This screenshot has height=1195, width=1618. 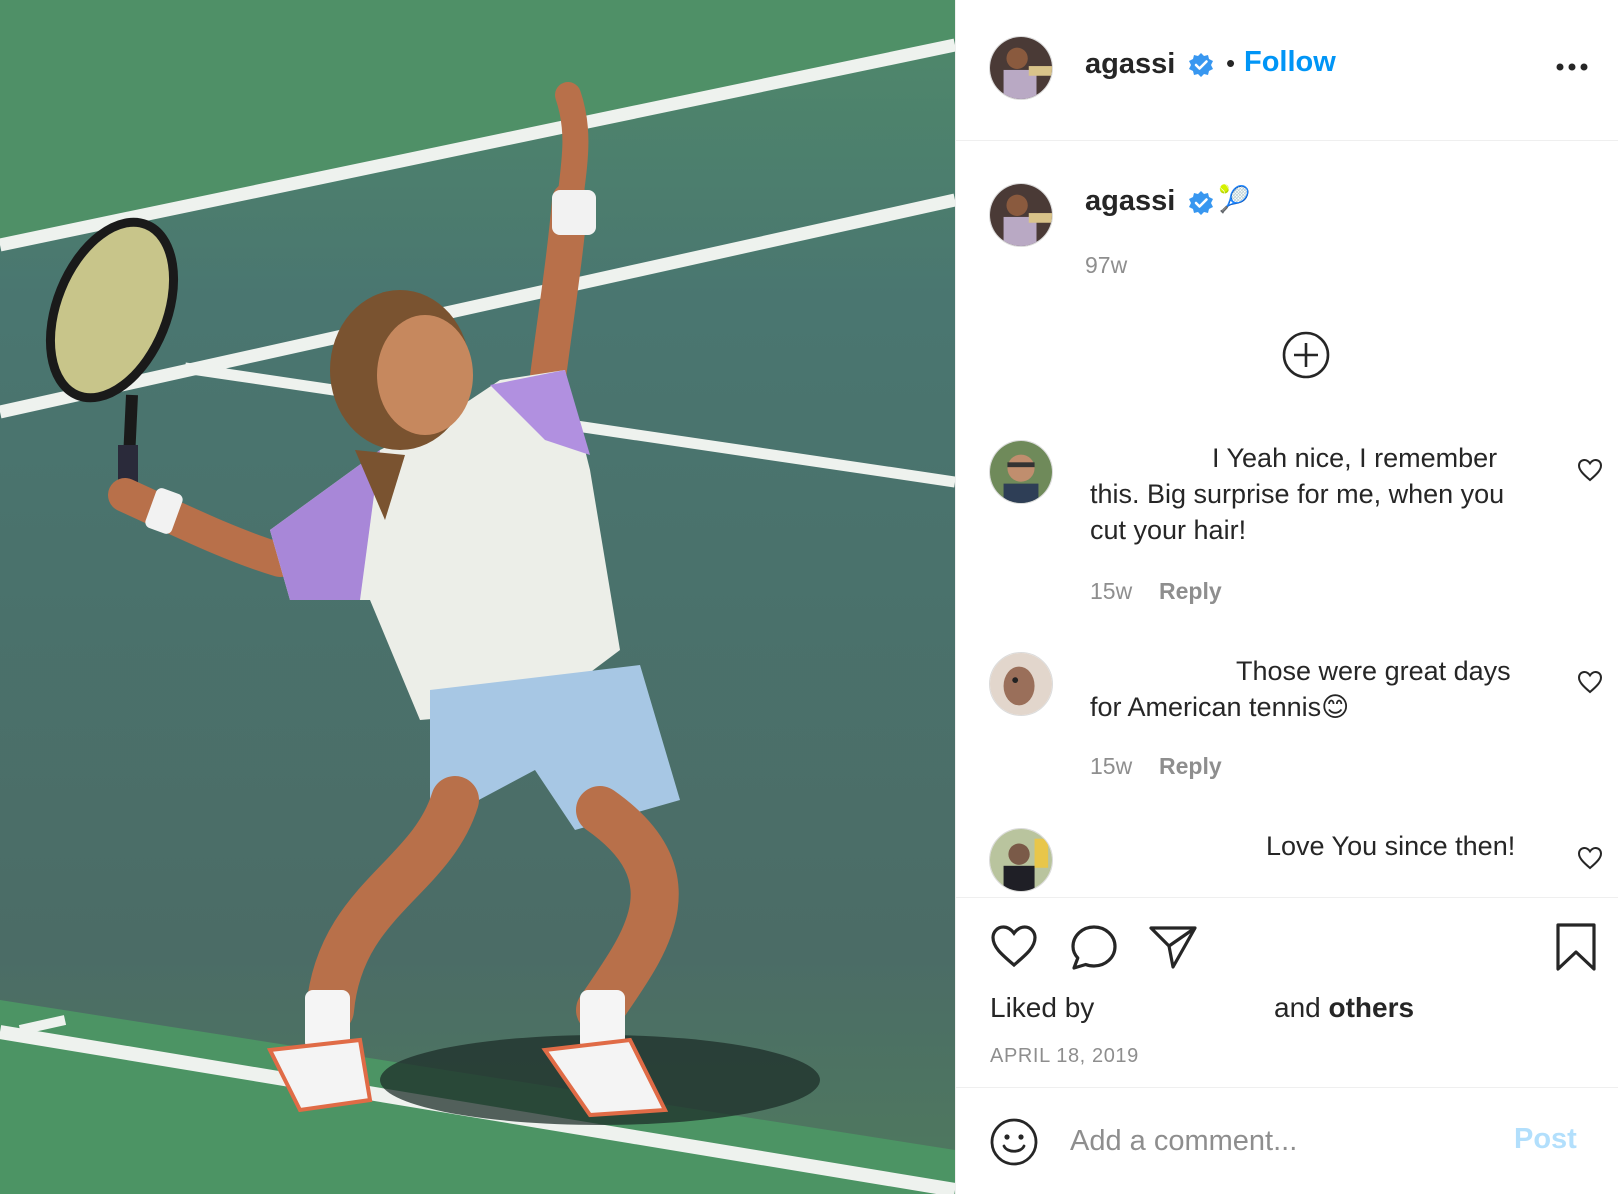 I want to click on comment-composer: Post, so click(x=1287, y=1141).